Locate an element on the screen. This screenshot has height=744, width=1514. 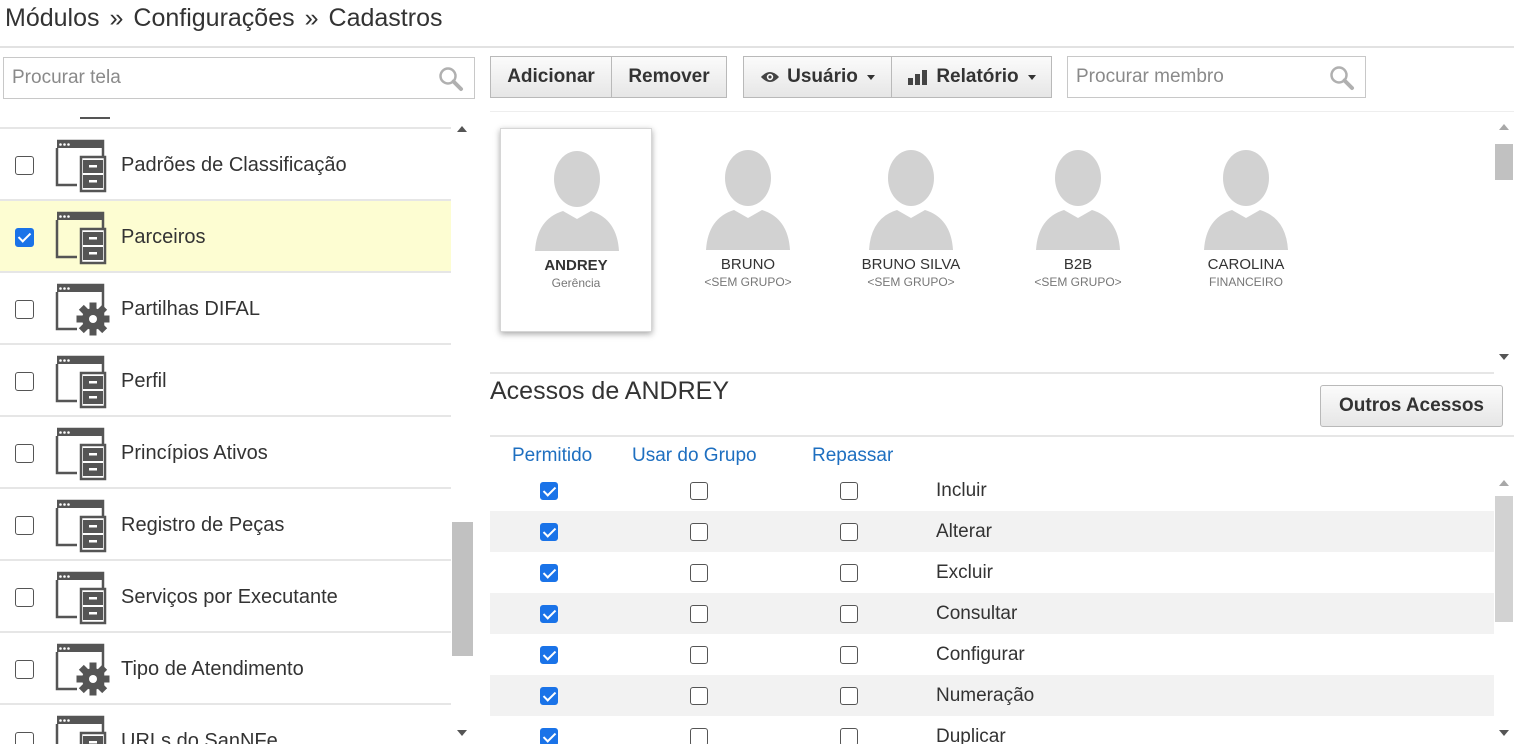
list-item: Partilhas DIFAL is located at coordinates (225, 309).